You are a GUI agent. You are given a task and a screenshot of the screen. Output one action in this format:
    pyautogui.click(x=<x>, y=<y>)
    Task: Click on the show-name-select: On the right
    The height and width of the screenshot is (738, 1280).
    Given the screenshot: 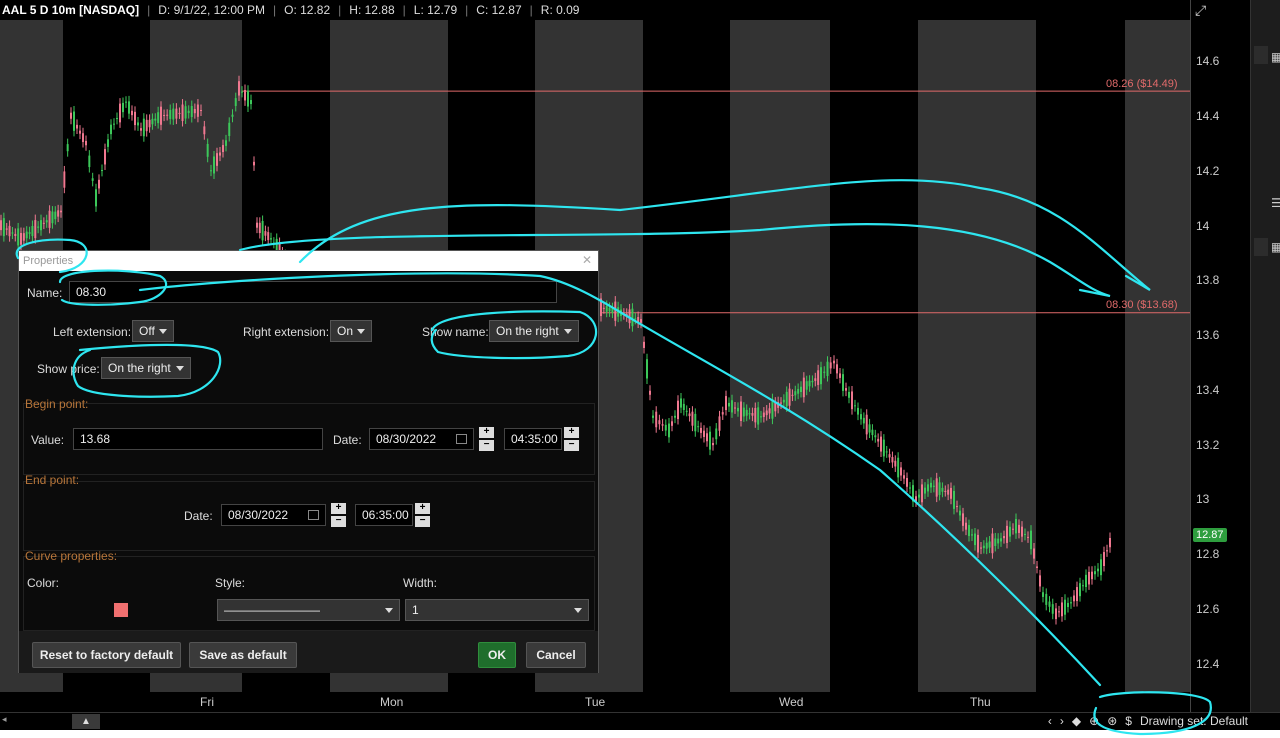 What is the action you would take?
    pyautogui.click(x=534, y=331)
    